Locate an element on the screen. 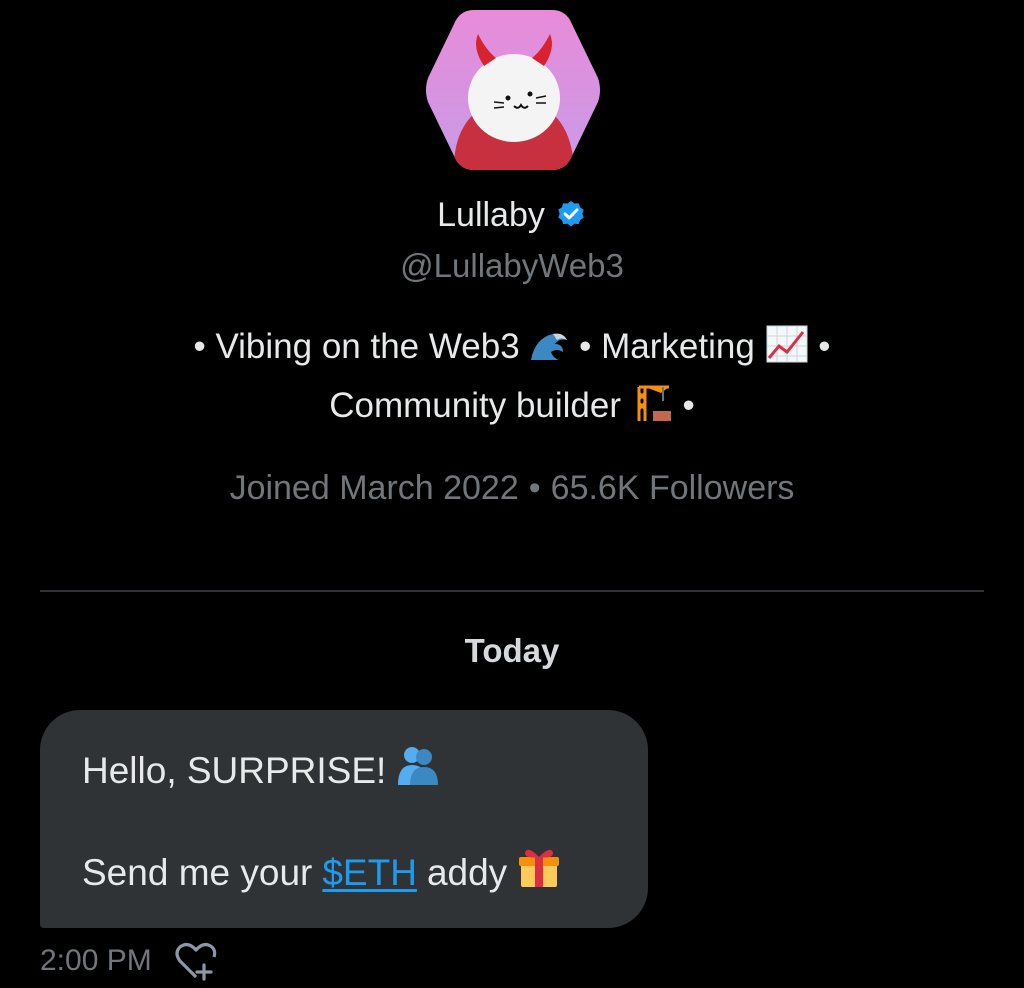 This screenshot has width=1024, height=988. profile-meta: Joined March 2022 • 65.6K Followers is located at coordinates (512, 488).